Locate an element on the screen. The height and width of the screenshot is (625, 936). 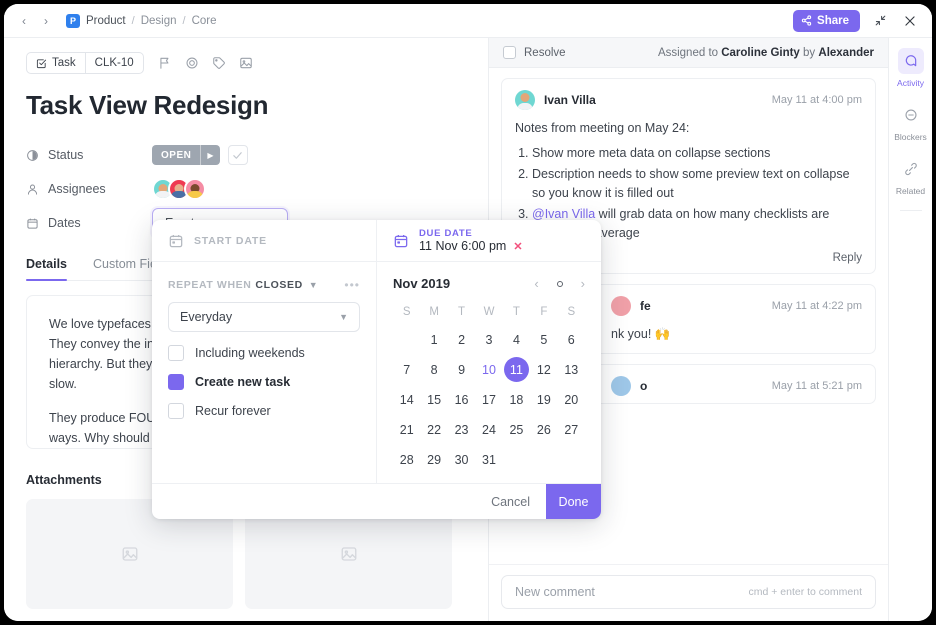
due-date-value-row: 11 Nov 6:00 pm ✕ is located at coordinates (471, 246).